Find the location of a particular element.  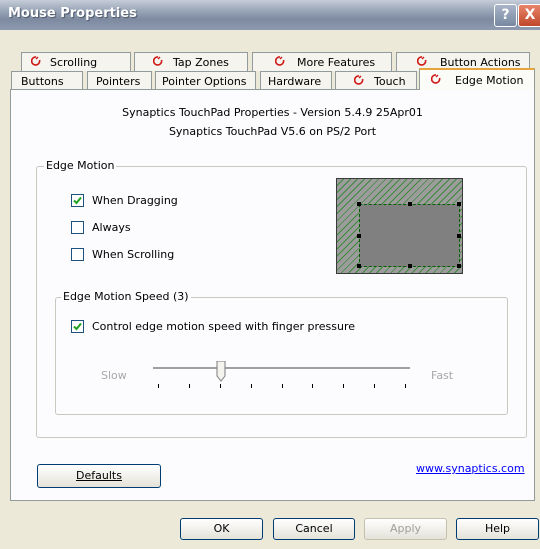

window-title: Mouse Properties is located at coordinates (72, 13).